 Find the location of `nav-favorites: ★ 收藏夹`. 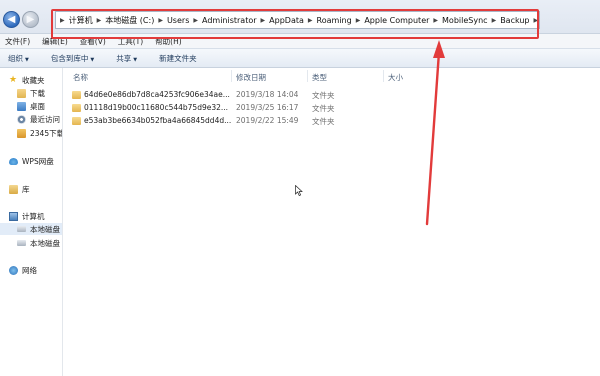

nav-favorites: ★ 收藏夹 is located at coordinates (27, 80).